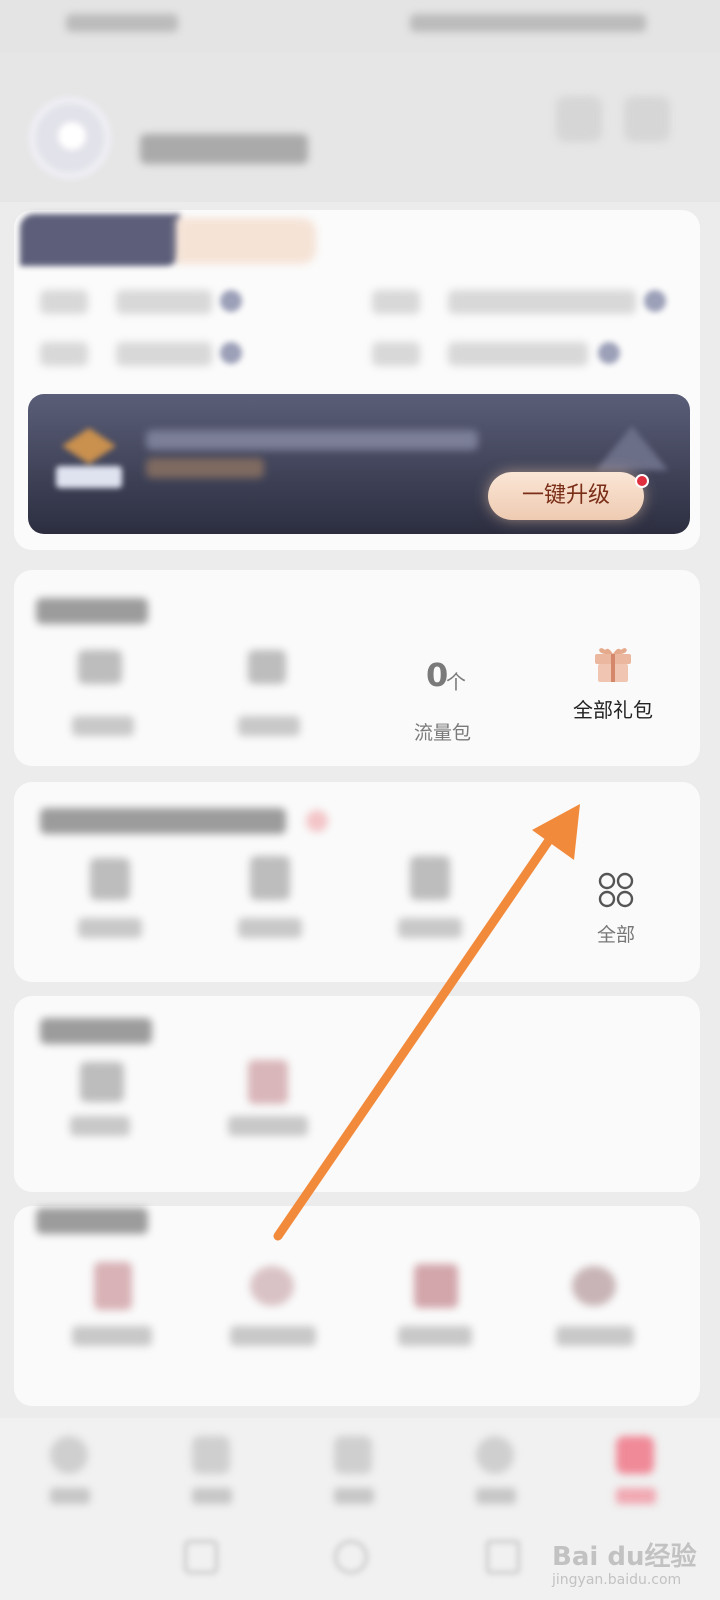  I want to click on tab-shop-label, so click(354, 1496).